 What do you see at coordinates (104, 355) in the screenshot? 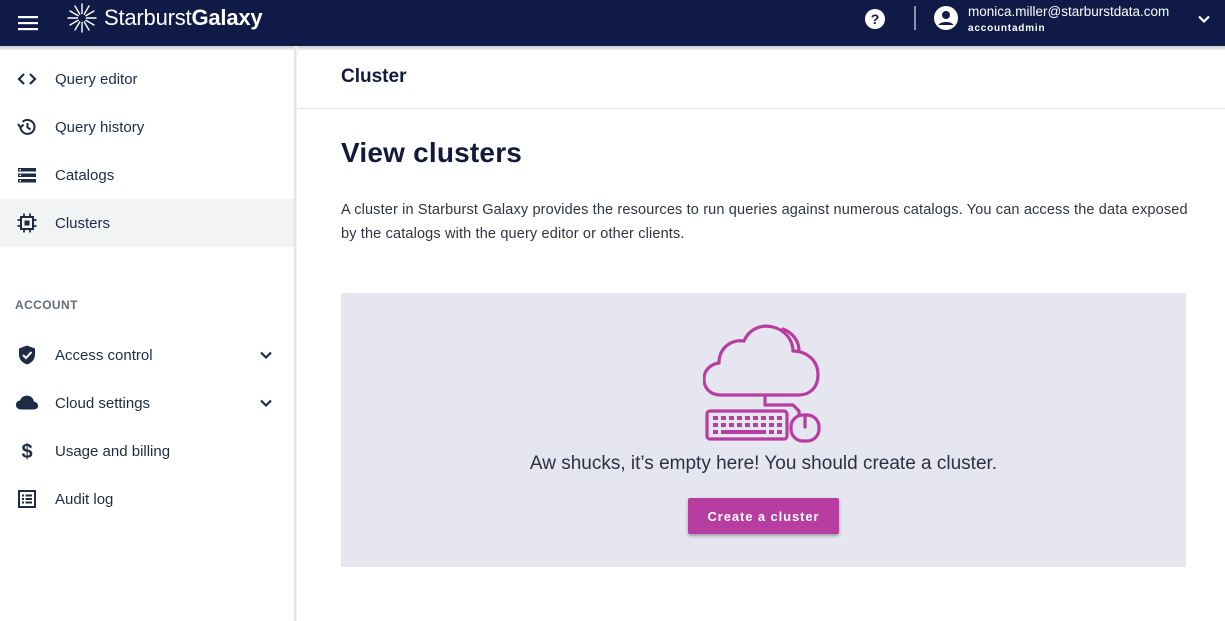
I see `sidebar-item-label: Access control` at bounding box center [104, 355].